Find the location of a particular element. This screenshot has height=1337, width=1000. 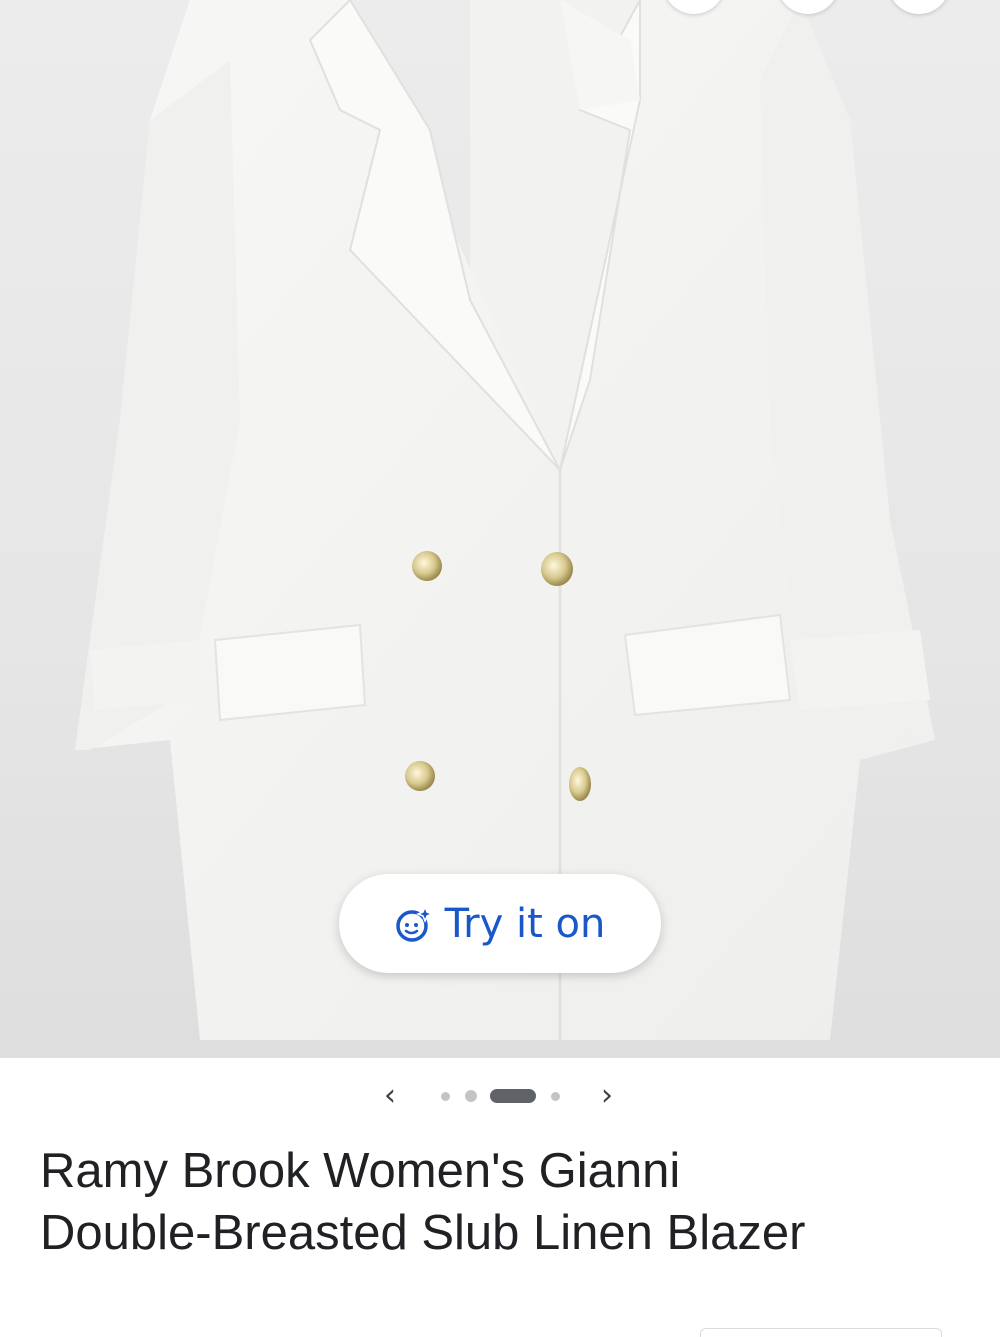

try-it-on-button: Try it on is located at coordinates (500, 923).